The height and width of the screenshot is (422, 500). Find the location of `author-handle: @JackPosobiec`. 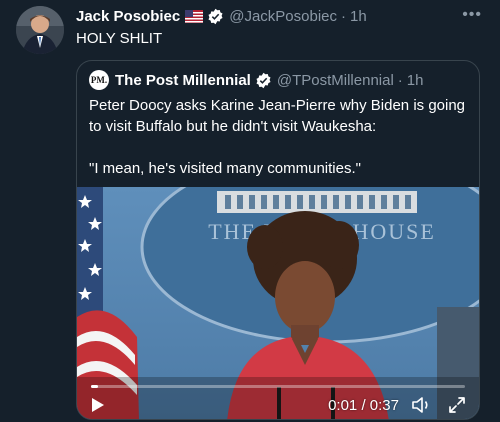

author-handle: @JackPosobiec is located at coordinates (283, 16).